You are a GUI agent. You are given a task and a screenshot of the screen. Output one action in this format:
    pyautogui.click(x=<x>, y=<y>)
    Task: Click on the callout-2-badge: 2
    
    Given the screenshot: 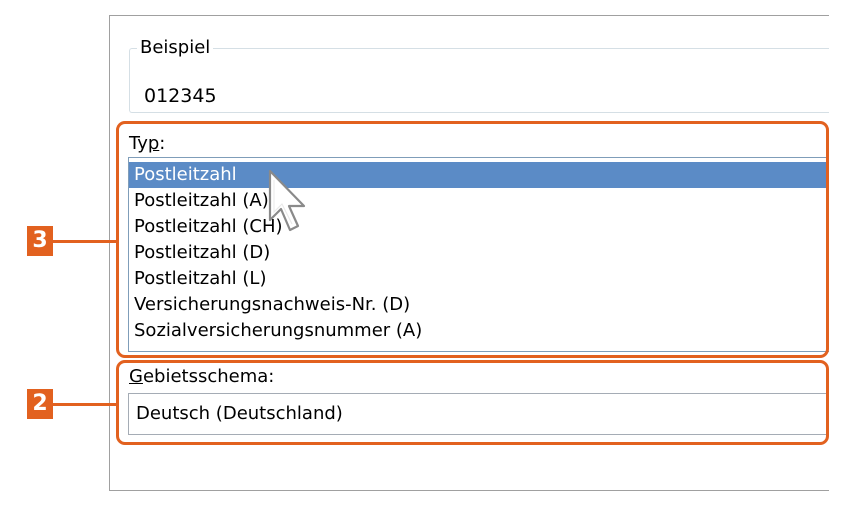 What is the action you would take?
    pyautogui.click(x=40, y=404)
    